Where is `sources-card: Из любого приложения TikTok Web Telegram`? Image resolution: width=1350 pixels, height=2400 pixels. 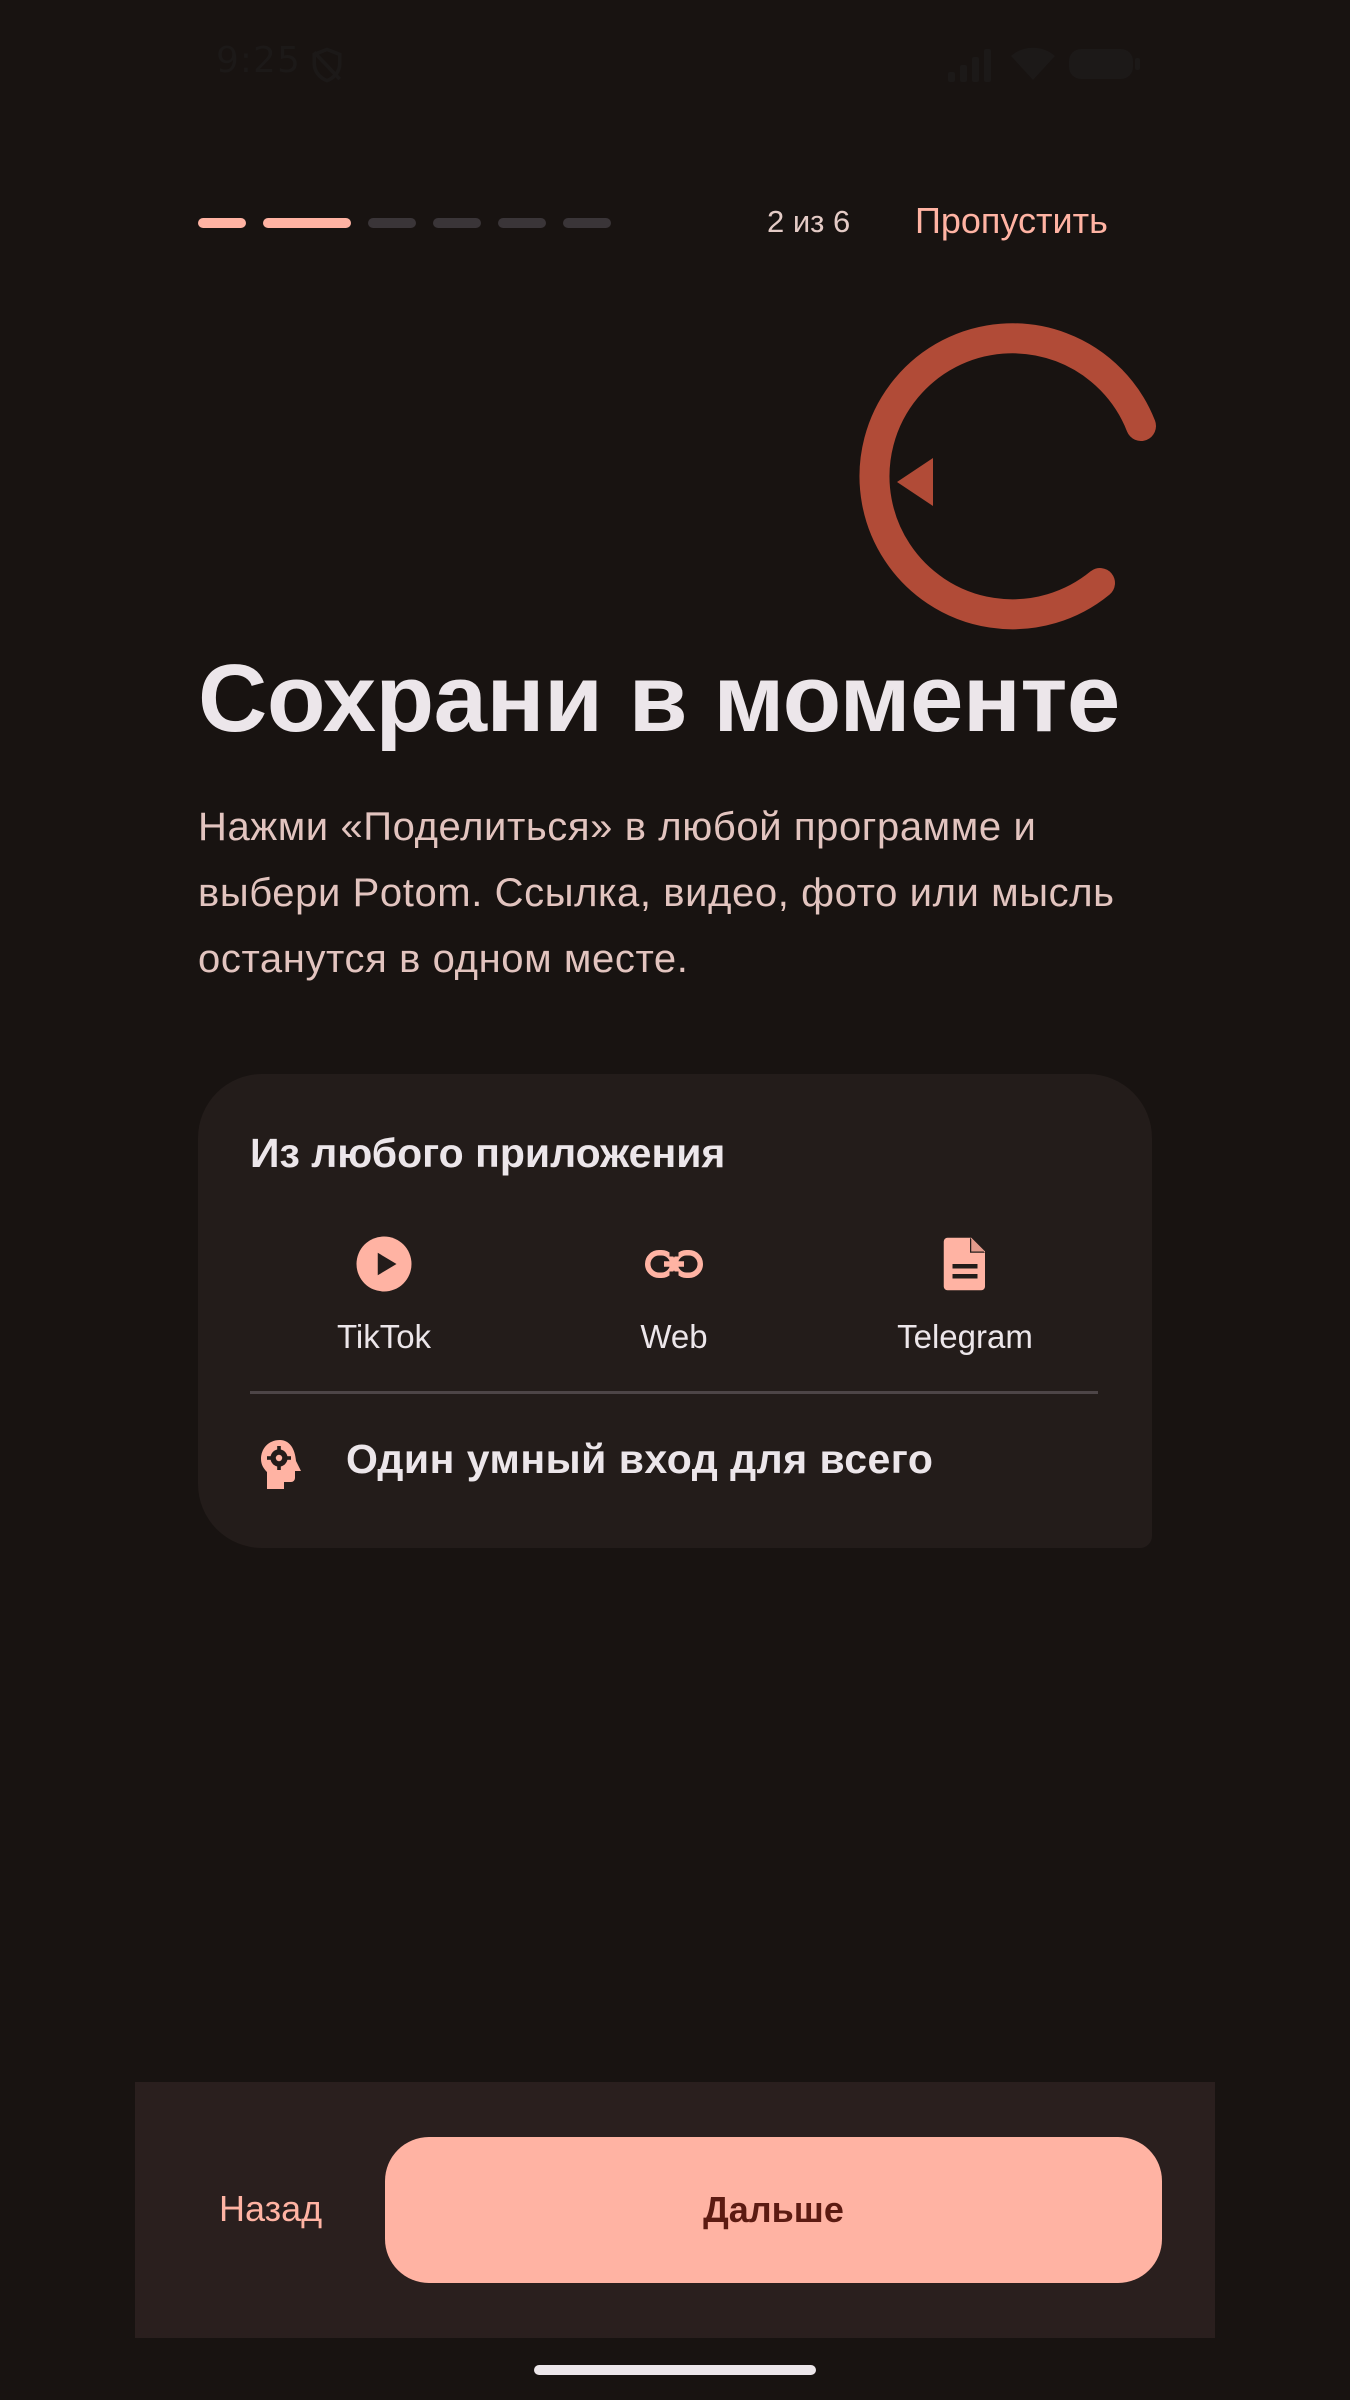
sources-card: Из любого приложения TikTok Web Telegram is located at coordinates (675, 1311).